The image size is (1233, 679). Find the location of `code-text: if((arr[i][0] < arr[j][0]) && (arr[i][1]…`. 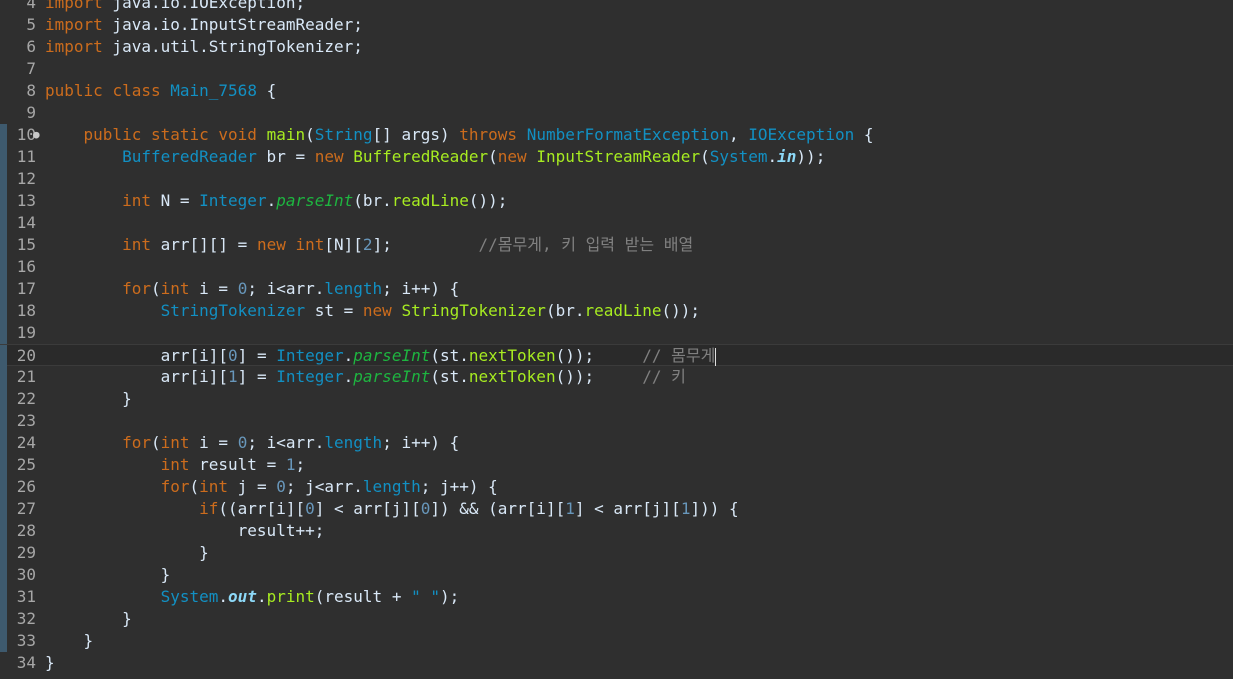

code-text: if((arr[i][0] < arr[j][0]) && (arr[i][1]… is located at coordinates (392, 509).